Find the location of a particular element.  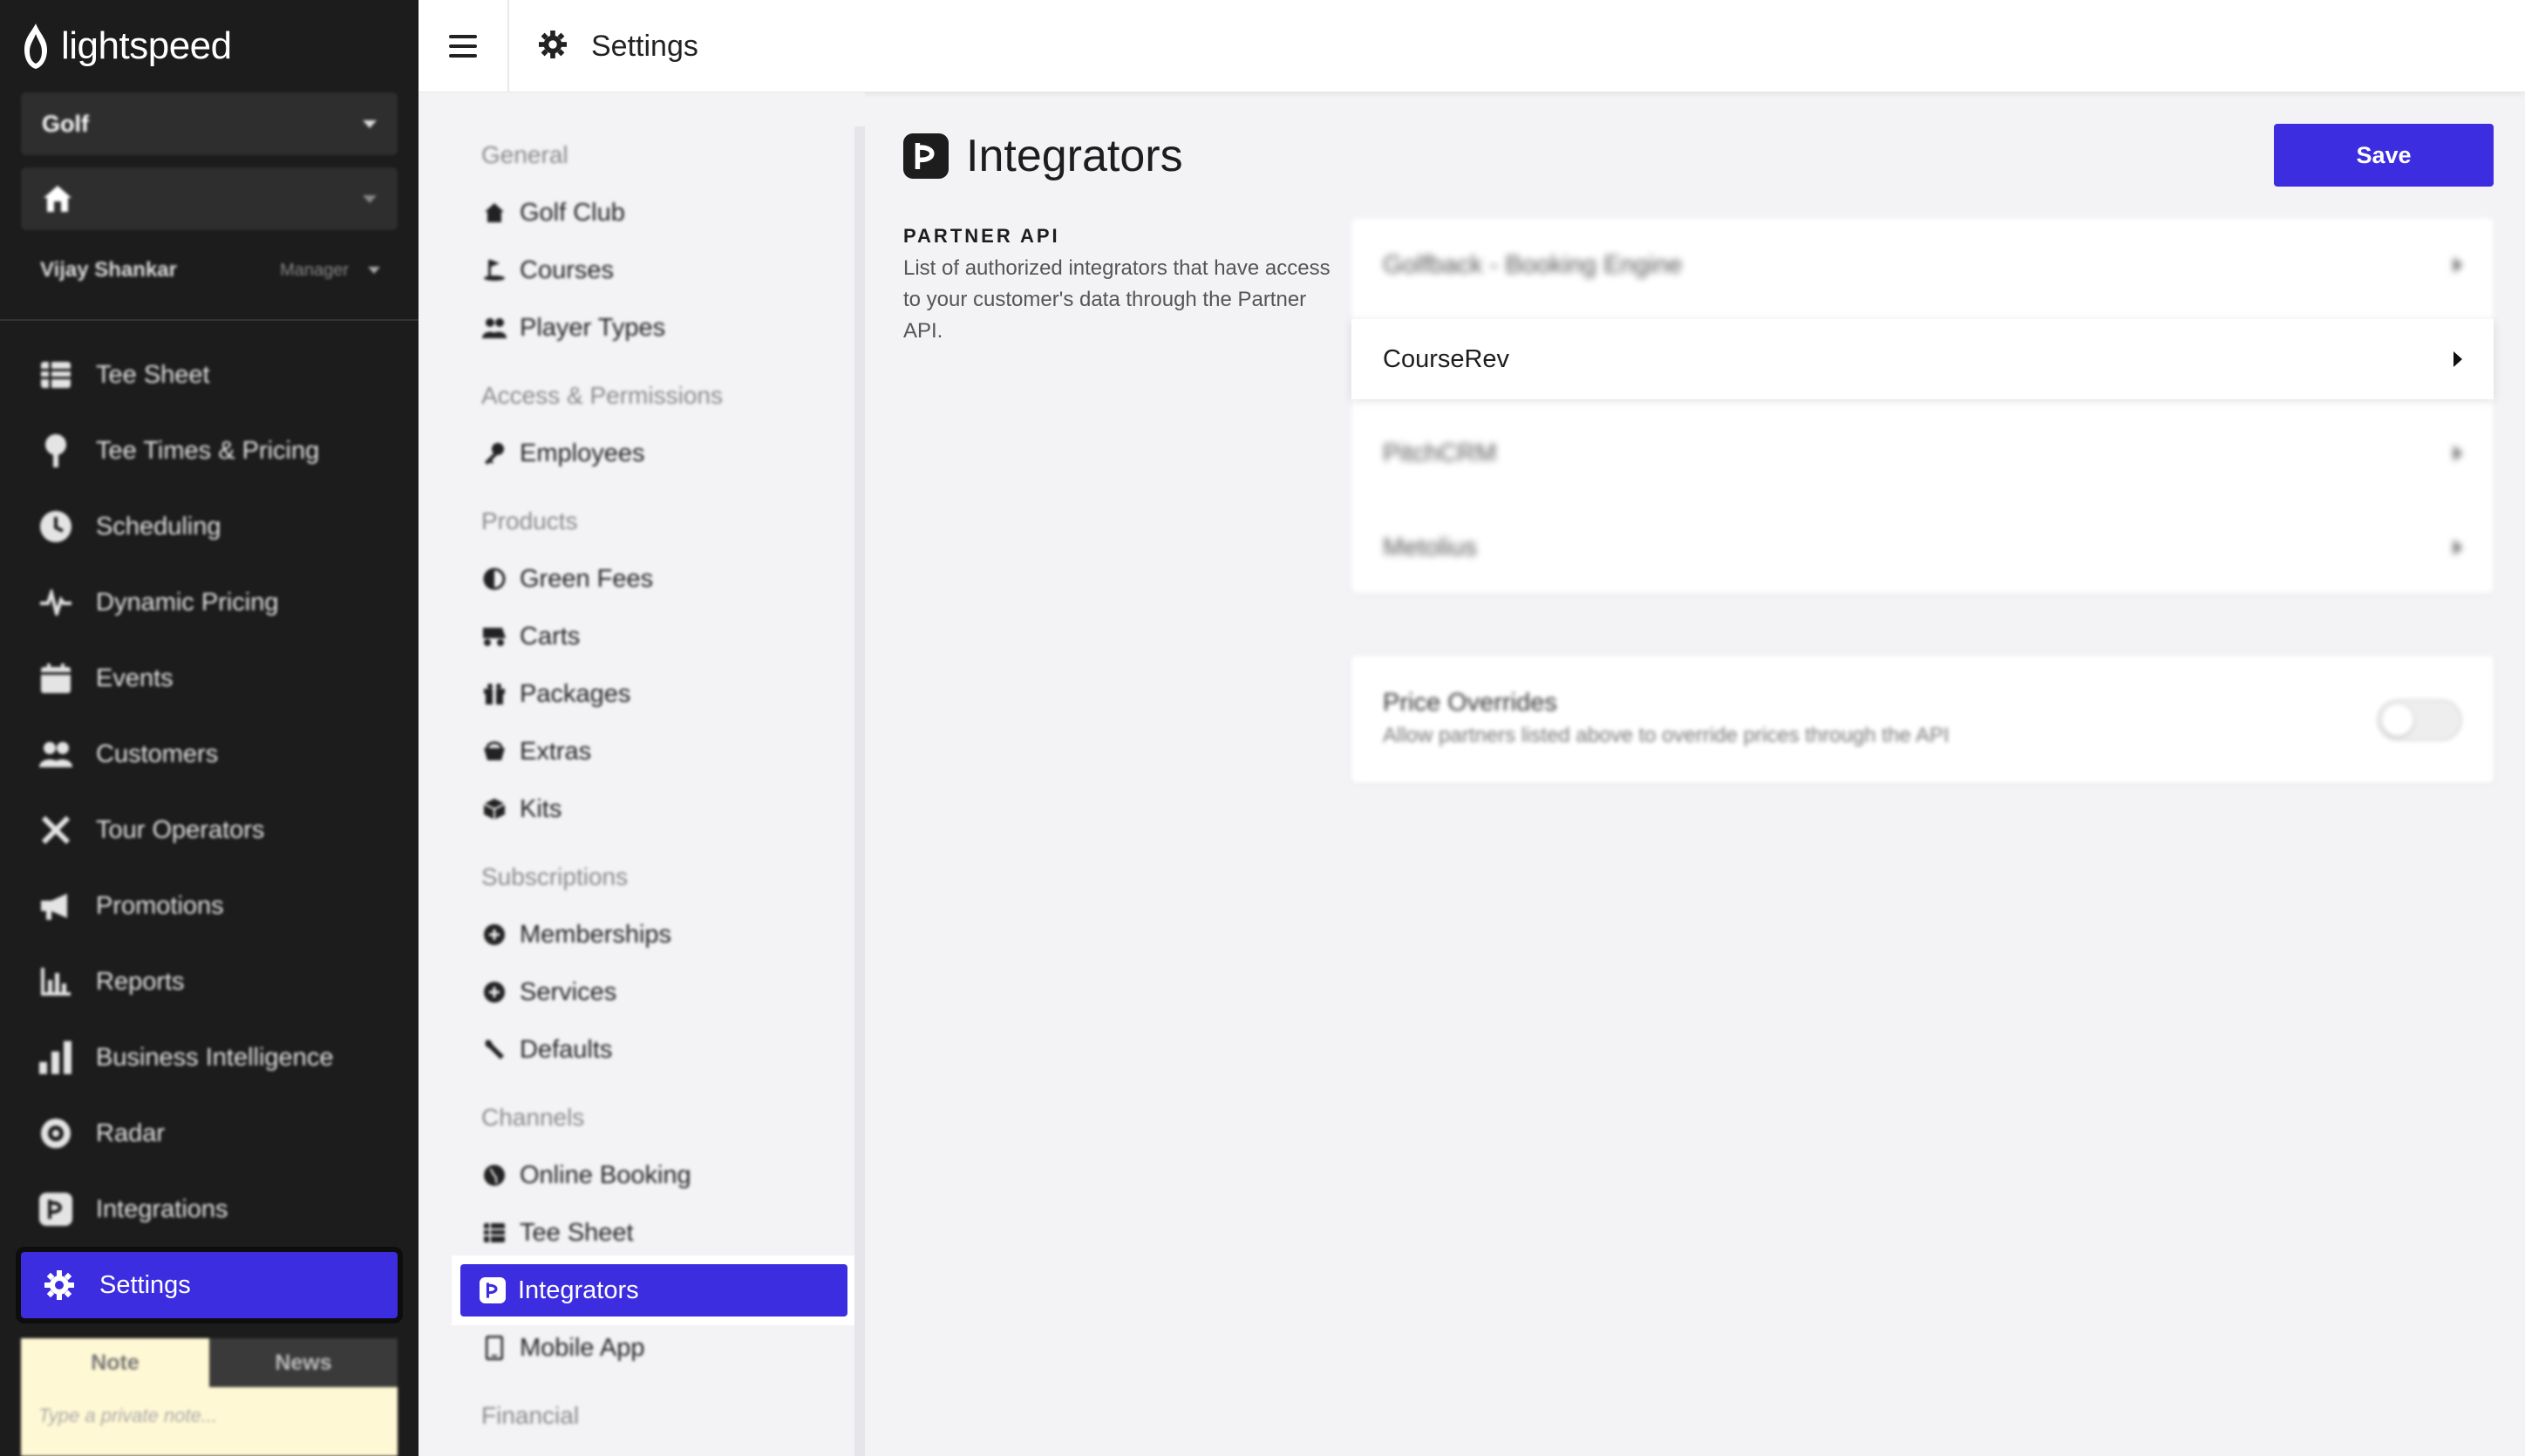

price-overrides-title: Price Overrides is located at coordinates (1470, 703).